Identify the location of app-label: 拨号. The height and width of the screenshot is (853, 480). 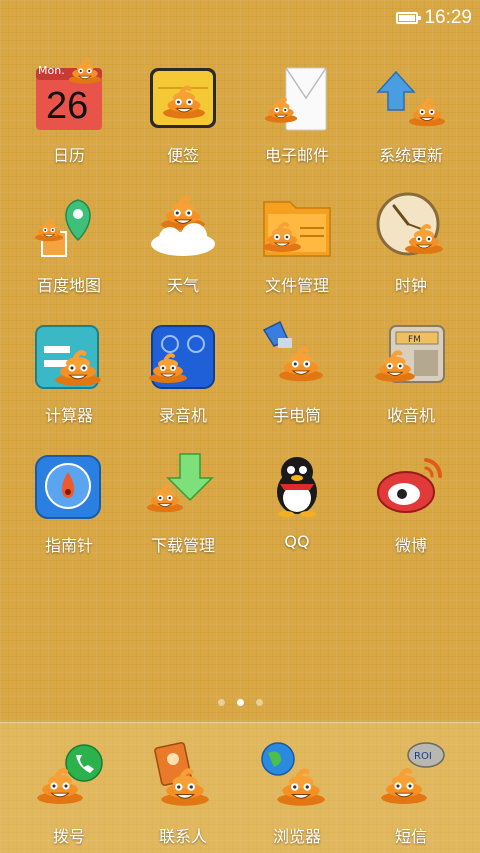
(68, 836).